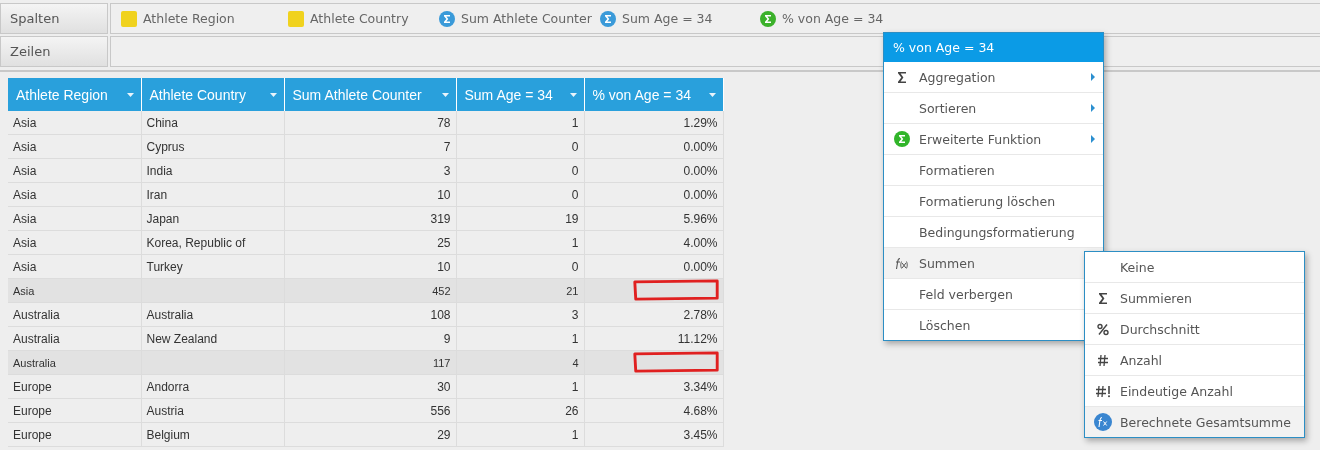  I want to click on table-cell: India, so click(159, 170).